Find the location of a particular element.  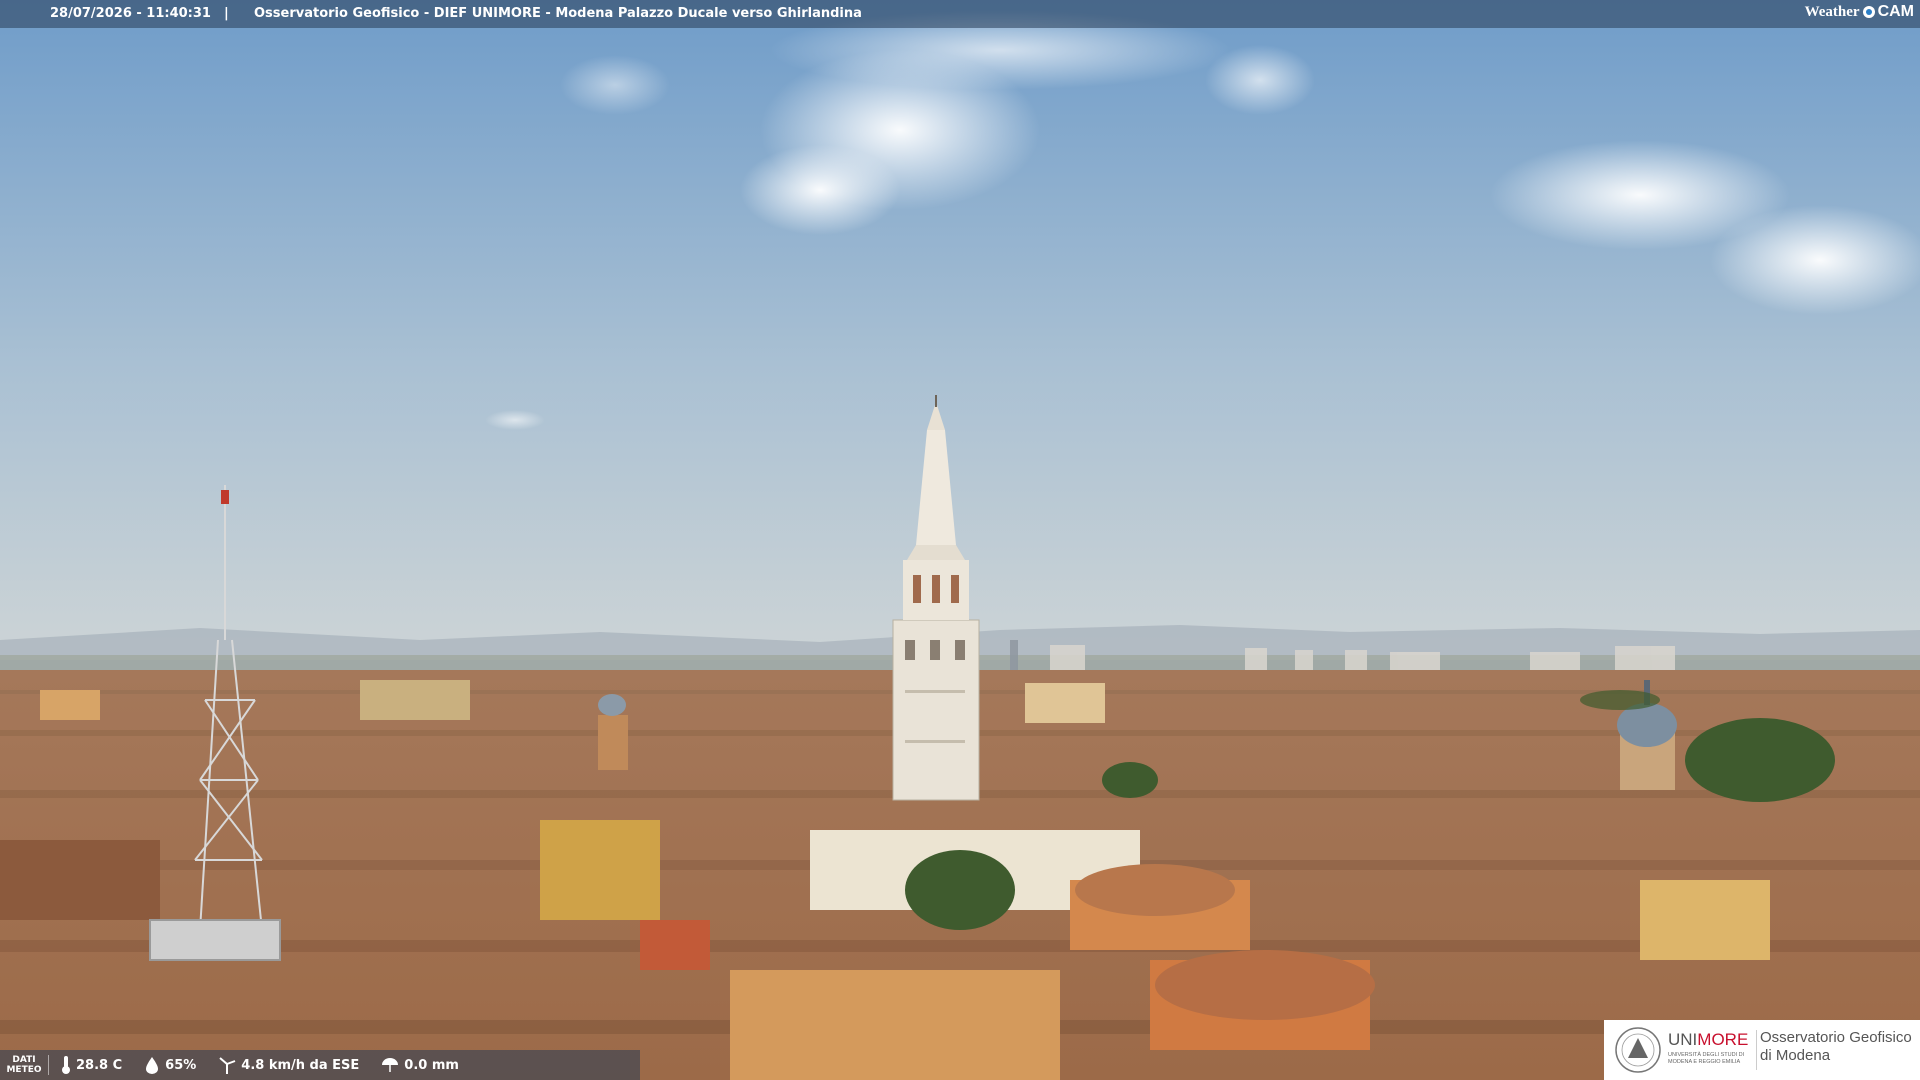

weathercam-weather-text: Weather is located at coordinates (1832, 11).